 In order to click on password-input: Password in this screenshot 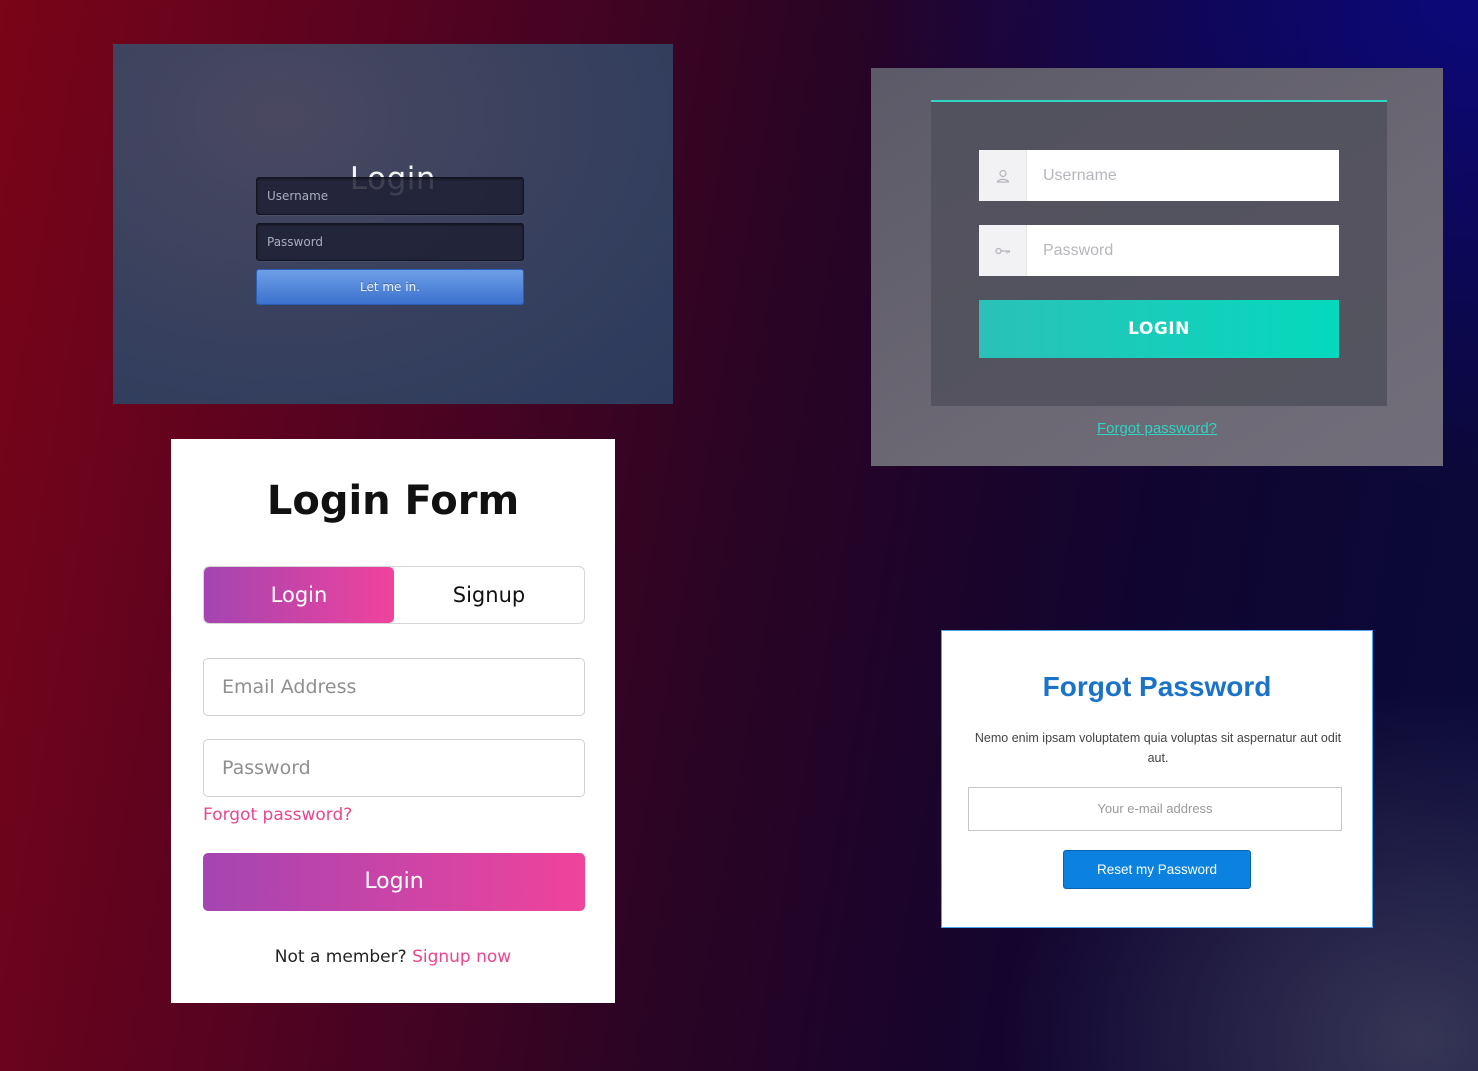, I will do `click(390, 242)`.